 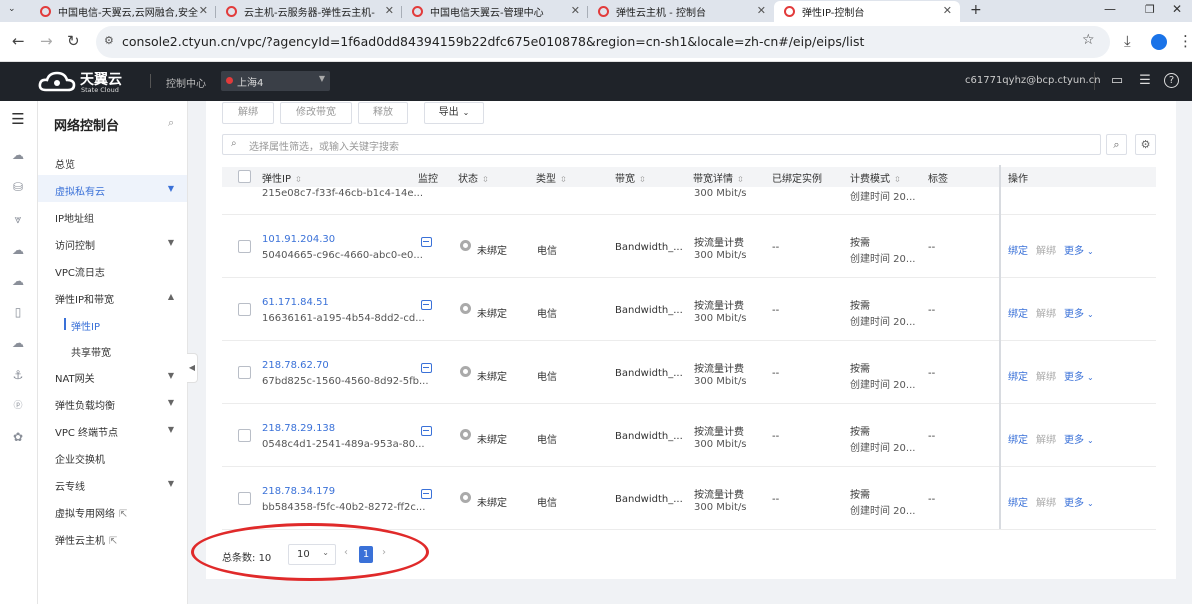 I want to click on ip-icon: ⓟ, so click(x=18, y=406).